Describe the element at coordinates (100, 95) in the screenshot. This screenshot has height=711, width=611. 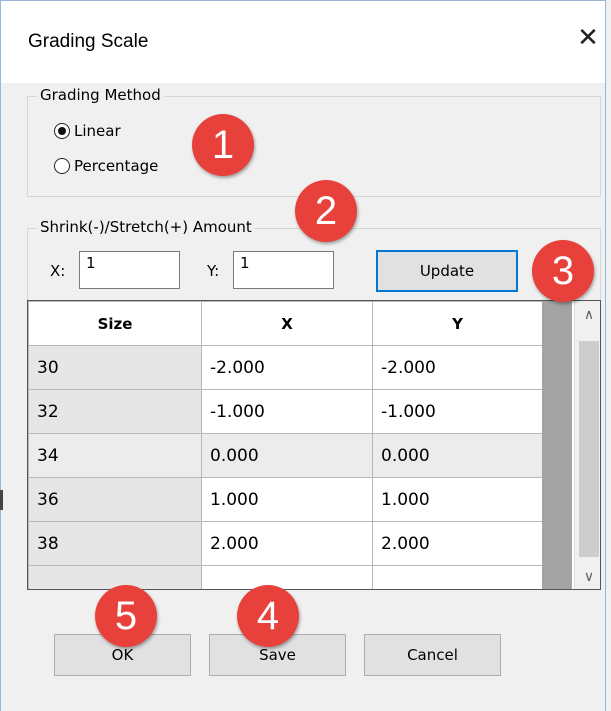
I see `grading-method-label: Grading Method` at that location.